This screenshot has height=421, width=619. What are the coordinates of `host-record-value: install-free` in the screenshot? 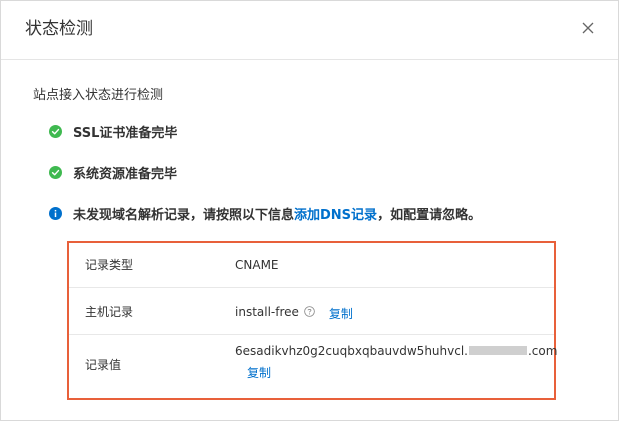 It's located at (267, 312).